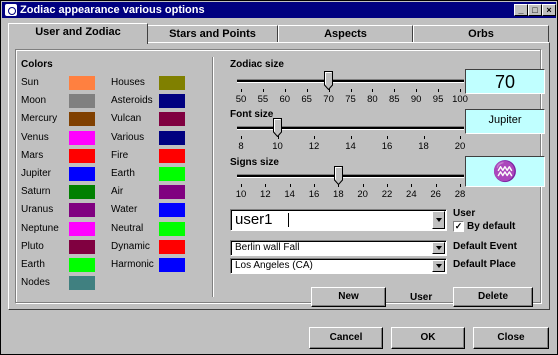 Image resolution: width=558 pixels, height=355 pixels. Describe the element at coordinates (505, 82) in the screenshot. I see `zodiac-size-value: 70` at that location.